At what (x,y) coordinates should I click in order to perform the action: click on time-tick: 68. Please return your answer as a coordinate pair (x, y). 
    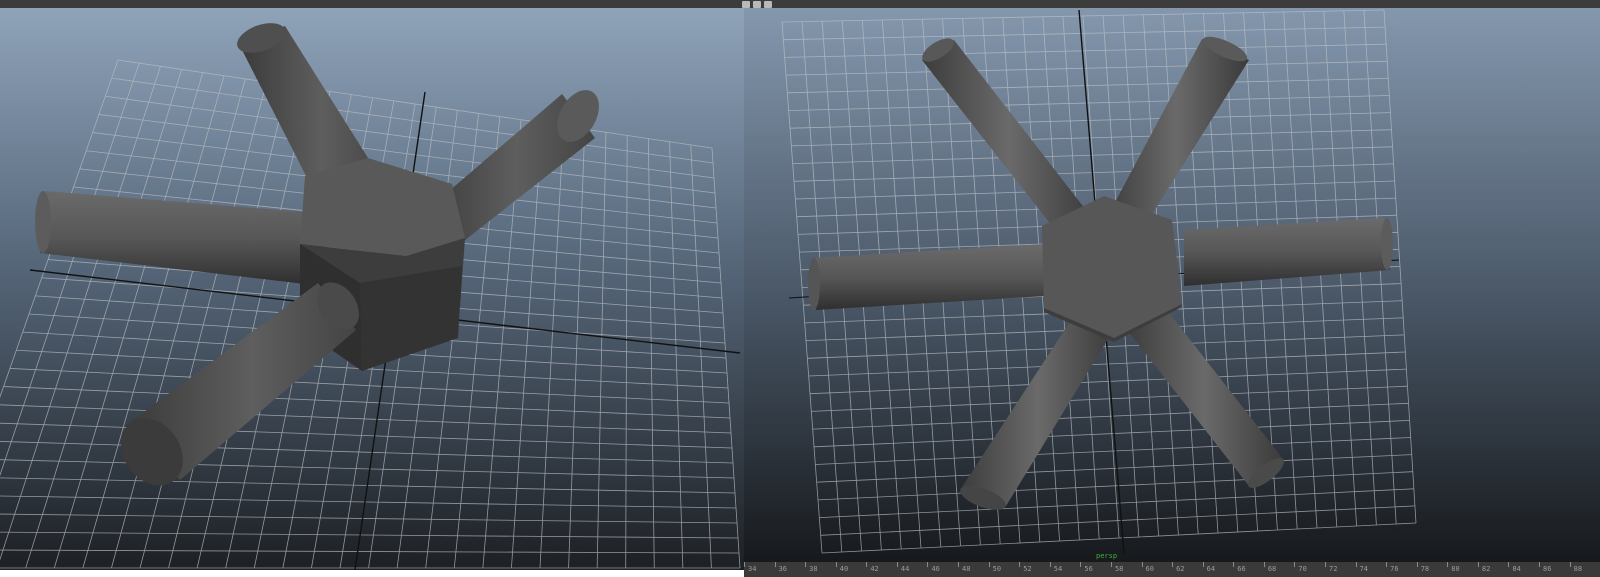
    Looking at the image, I should click on (1279, 569).